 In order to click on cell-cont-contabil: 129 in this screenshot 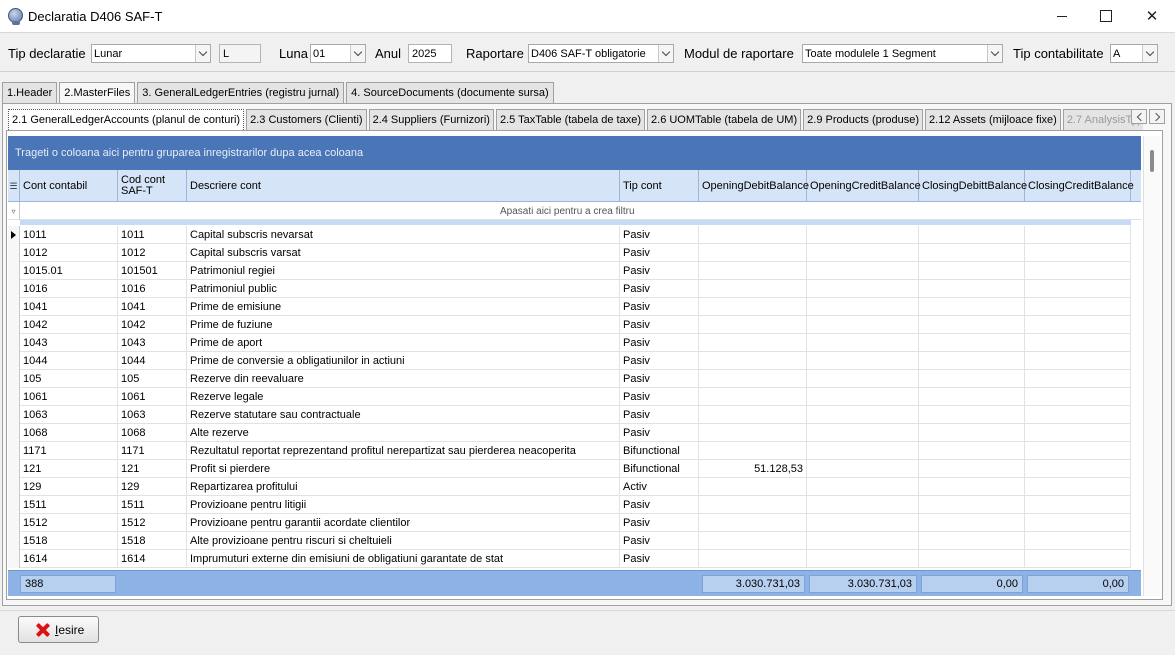, I will do `click(69, 487)`.